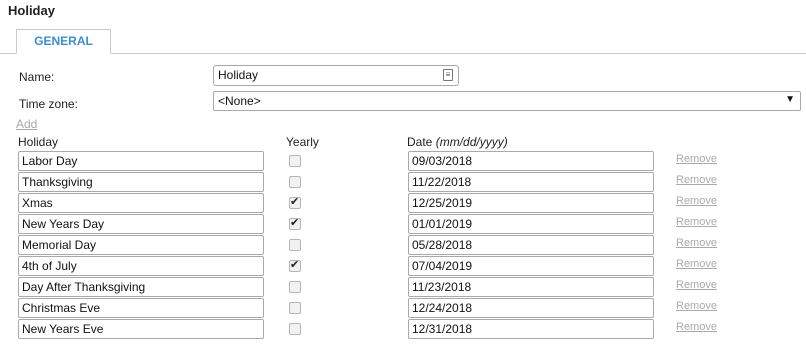 Image resolution: width=806 pixels, height=353 pixels. I want to click on name-label: Name:, so click(37, 77).